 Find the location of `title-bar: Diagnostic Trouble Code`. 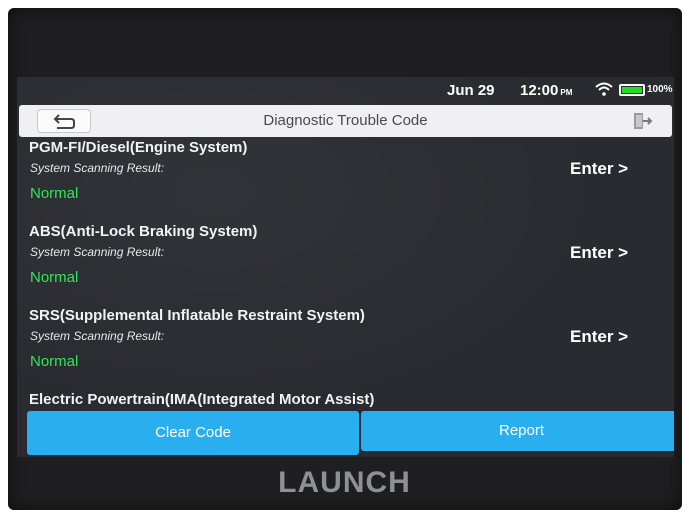

title-bar: Diagnostic Trouble Code is located at coordinates (345, 121).